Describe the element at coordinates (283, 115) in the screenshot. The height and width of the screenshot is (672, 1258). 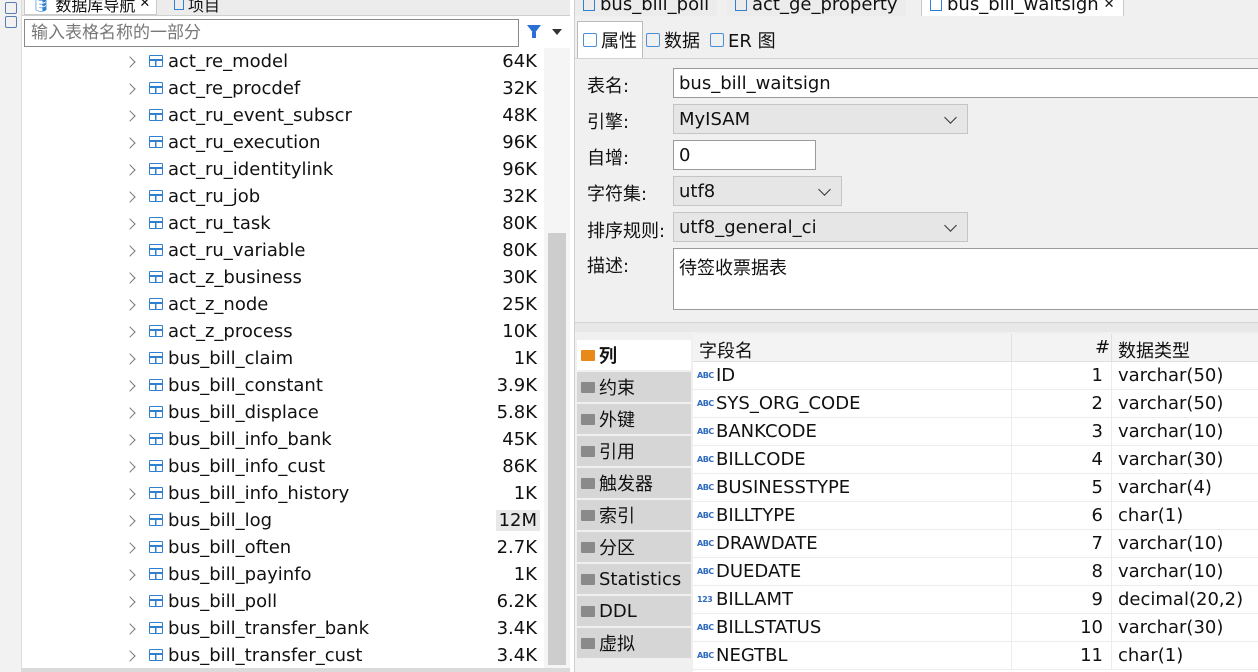
I see `table-row: act_ru_event_subscr 48K` at that location.